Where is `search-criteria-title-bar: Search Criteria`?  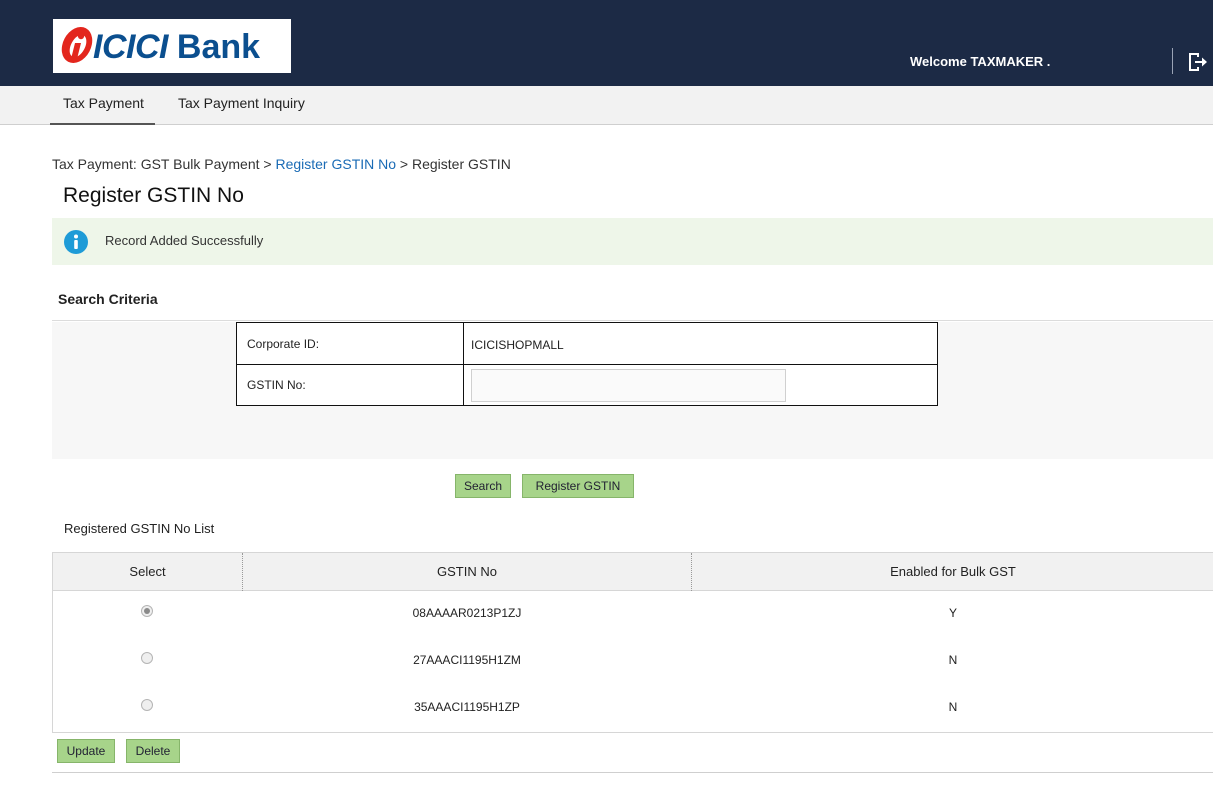
search-criteria-title-bar: Search Criteria is located at coordinates (632, 299).